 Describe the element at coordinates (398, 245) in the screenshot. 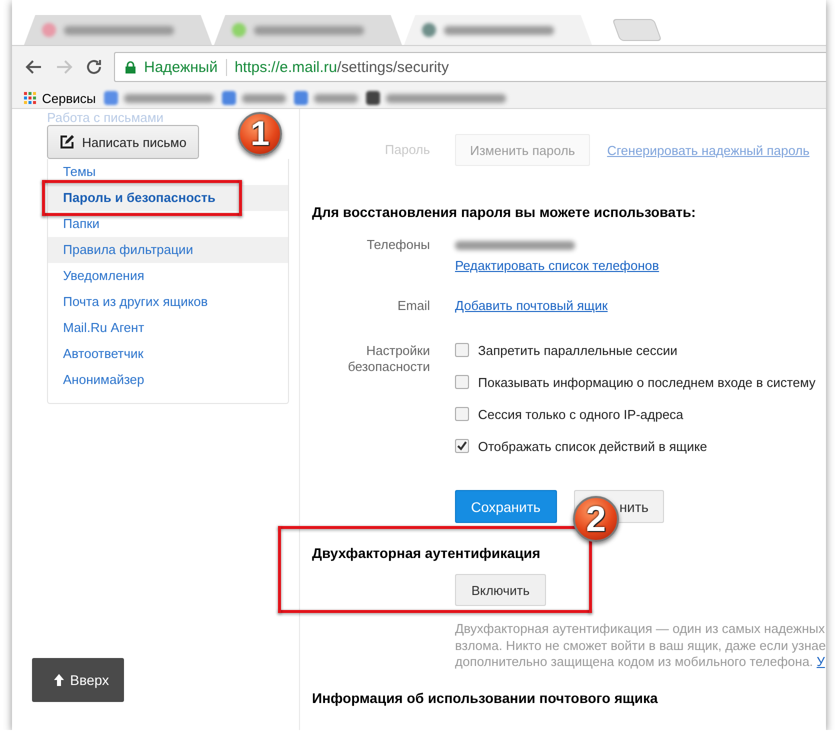

I see `field-label: Телефоны` at that location.